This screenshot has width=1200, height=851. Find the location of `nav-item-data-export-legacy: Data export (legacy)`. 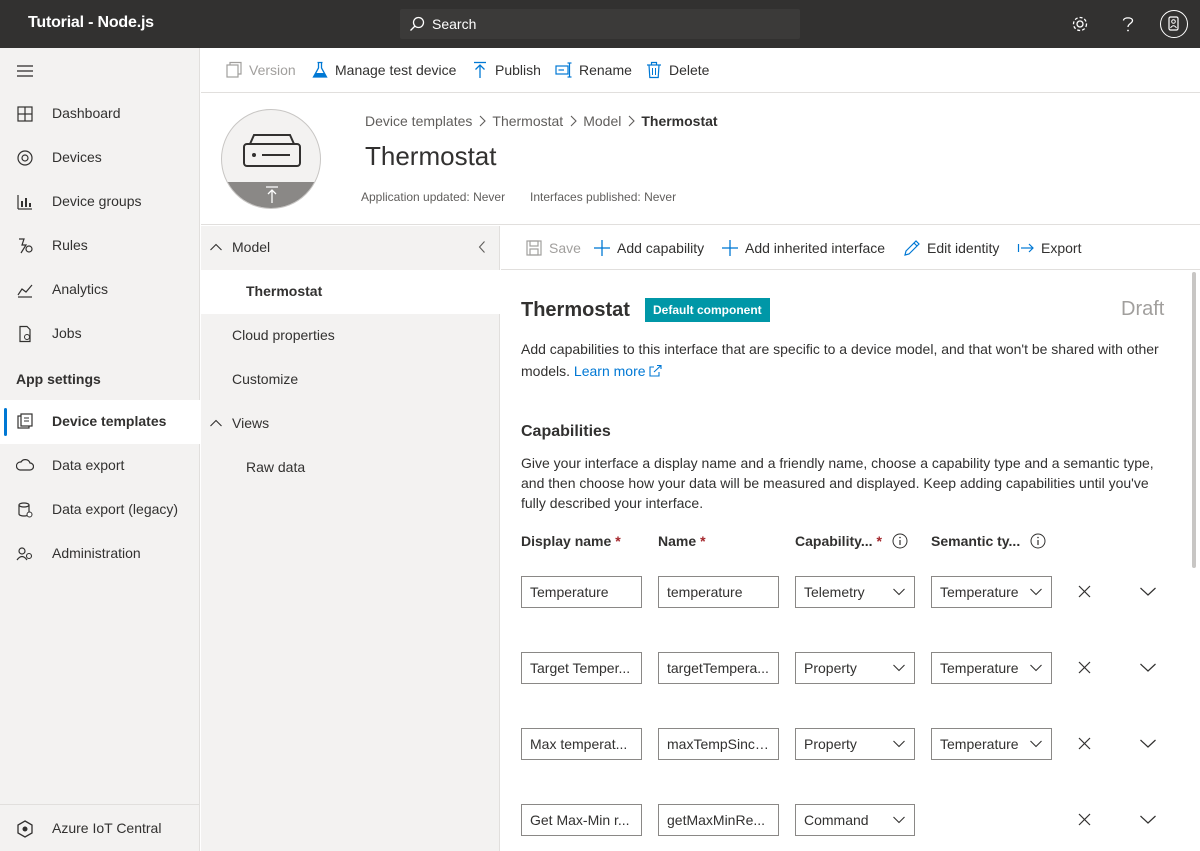

nav-item-data-export-legacy: Data export (legacy) is located at coordinates (100, 510).